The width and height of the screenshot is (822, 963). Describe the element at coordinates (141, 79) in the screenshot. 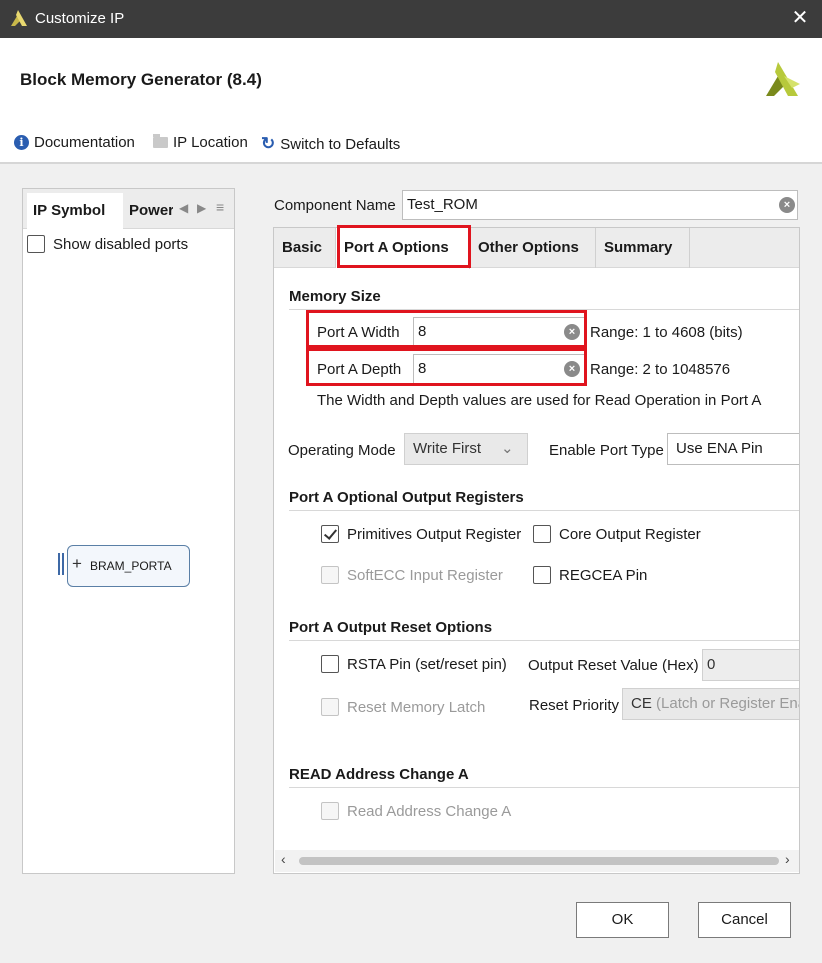

I see `page-title: Block Memory Generator (8.4)` at that location.